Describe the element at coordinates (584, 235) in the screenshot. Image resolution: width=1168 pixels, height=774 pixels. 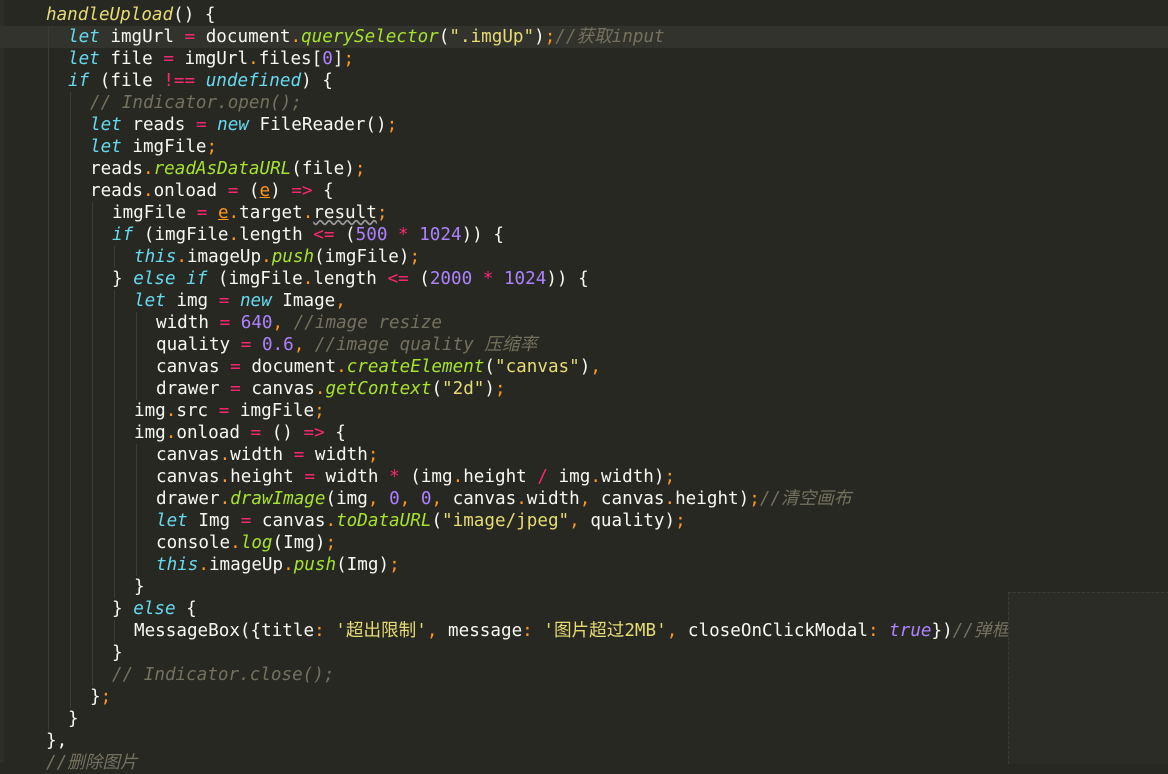
I see `code-line: if (imgFile.length <= (500 * 1024)) {` at that location.